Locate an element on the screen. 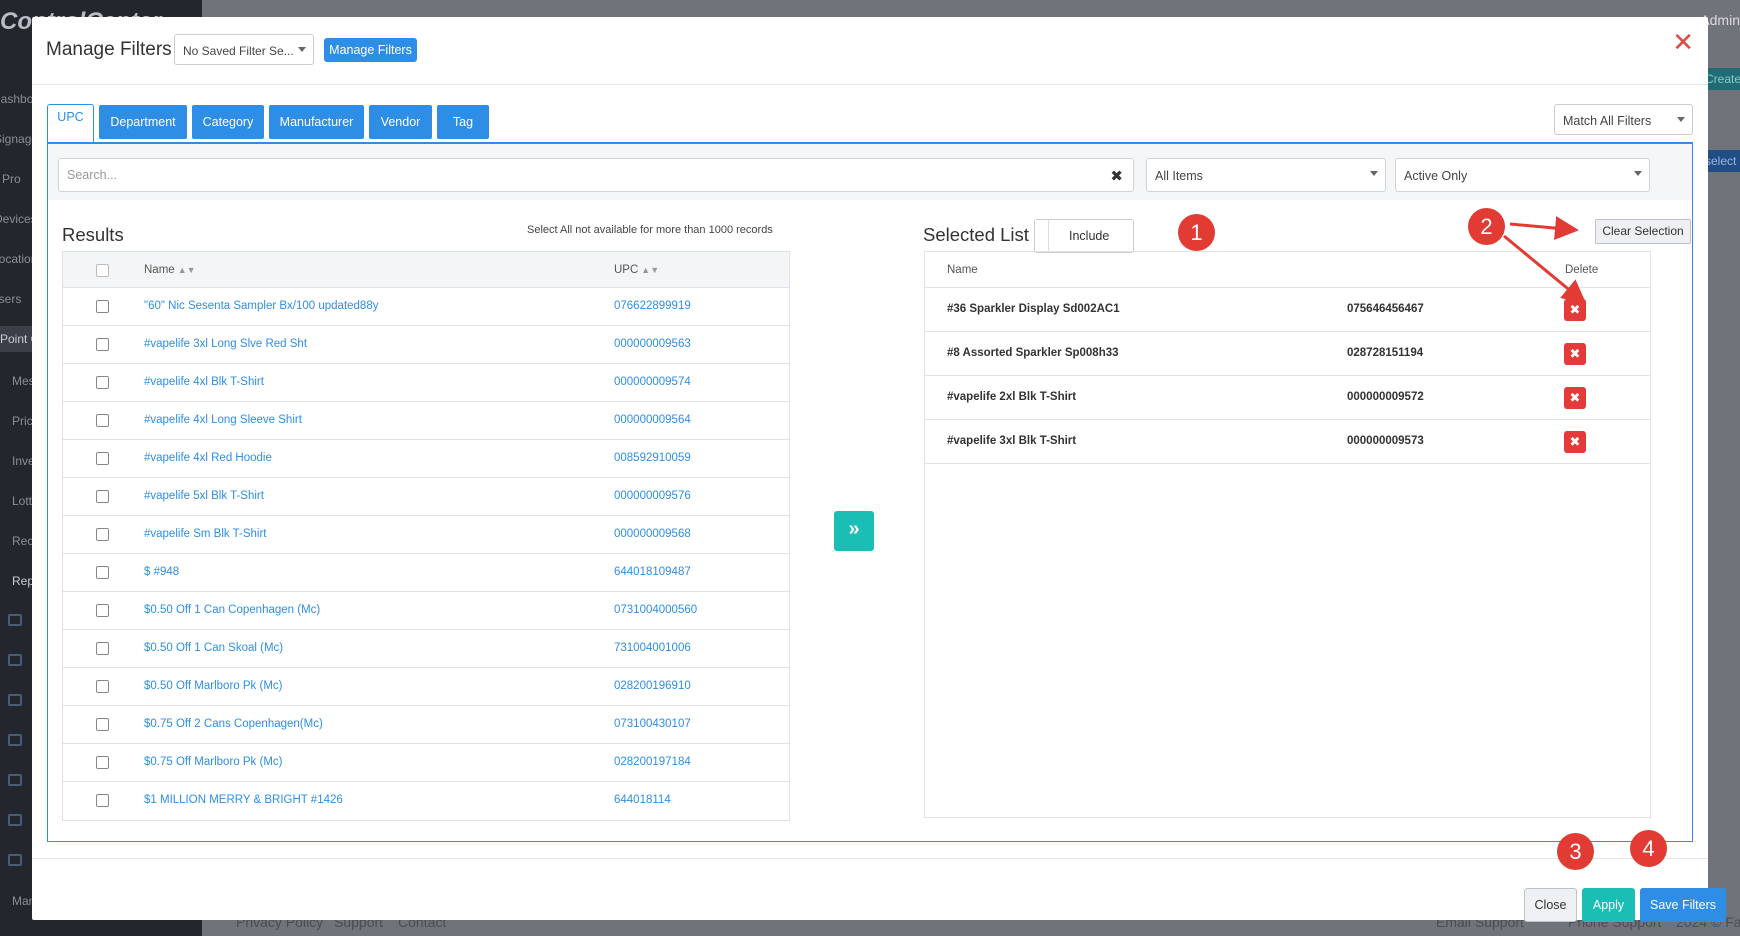 The width and height of the screenshot is (1740, 936). sort-icon: ▲▼ is located at coordinates (186, 270).